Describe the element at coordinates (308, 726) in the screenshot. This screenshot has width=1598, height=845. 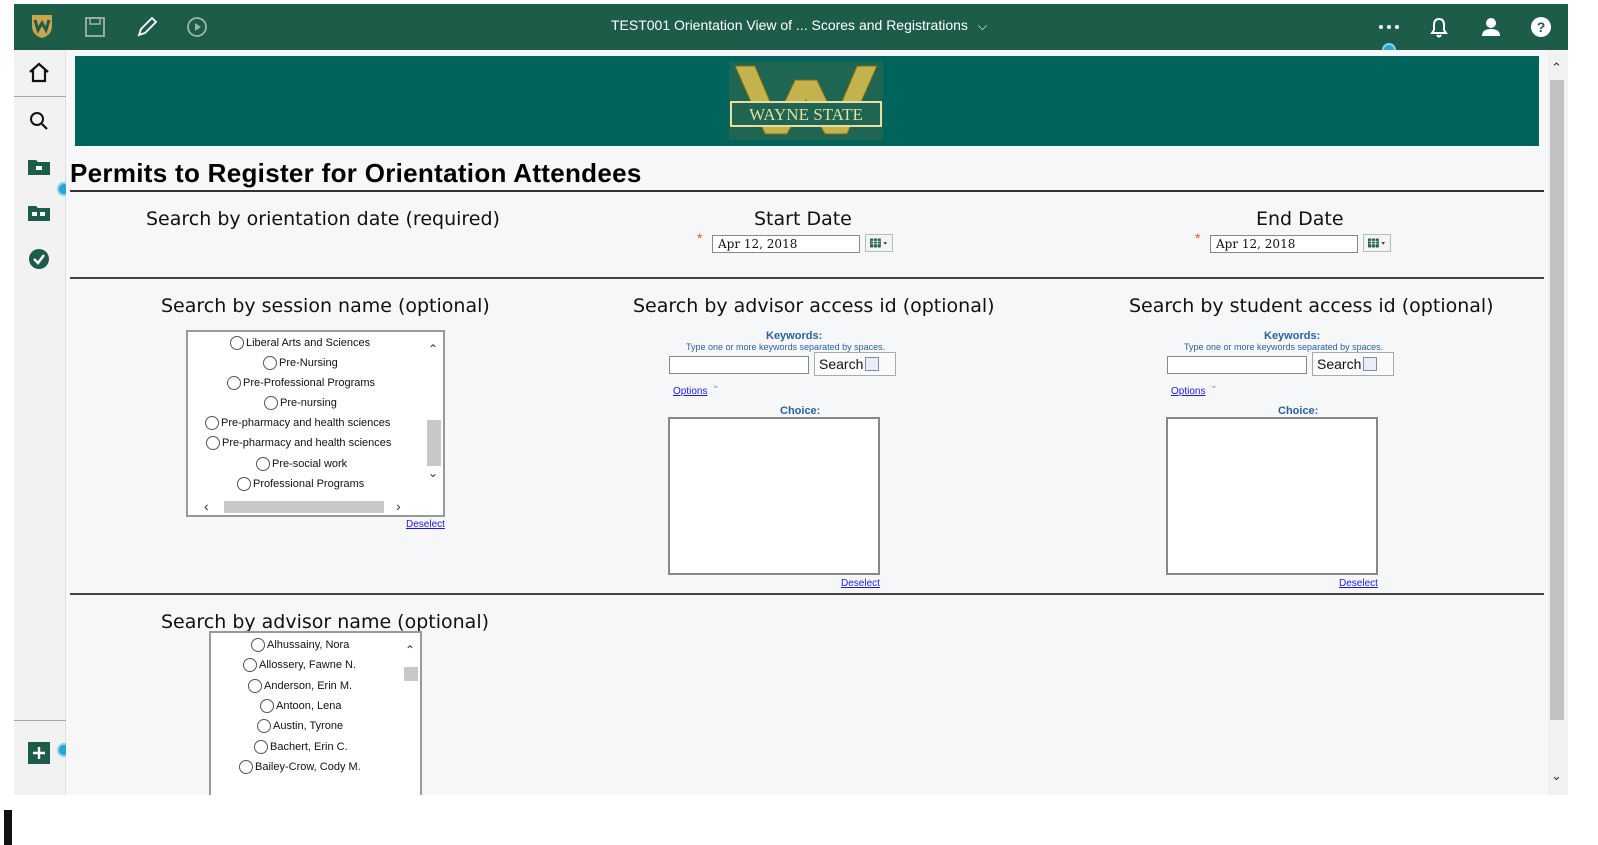
I see `option-label: Austin, Tyrone` at that location.